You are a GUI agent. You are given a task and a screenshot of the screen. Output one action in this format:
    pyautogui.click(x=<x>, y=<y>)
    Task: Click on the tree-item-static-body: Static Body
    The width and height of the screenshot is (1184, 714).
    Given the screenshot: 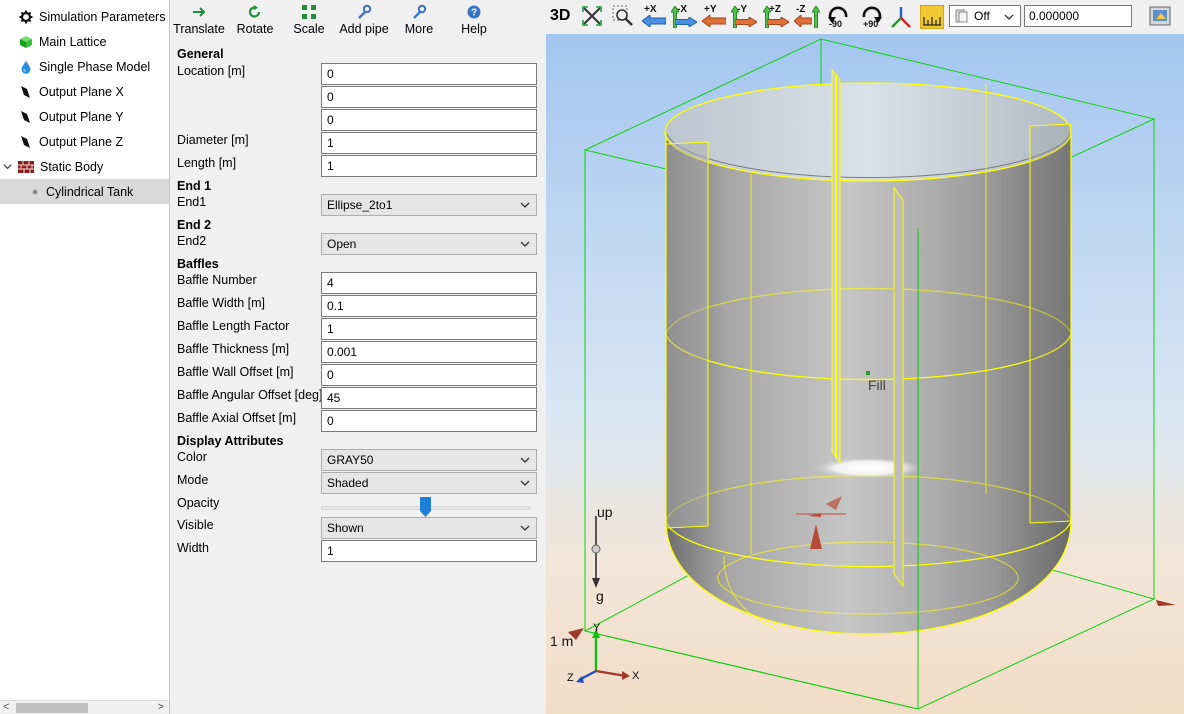 What is the action you would take?
    pyautogui.click(x=84, y=166)
    